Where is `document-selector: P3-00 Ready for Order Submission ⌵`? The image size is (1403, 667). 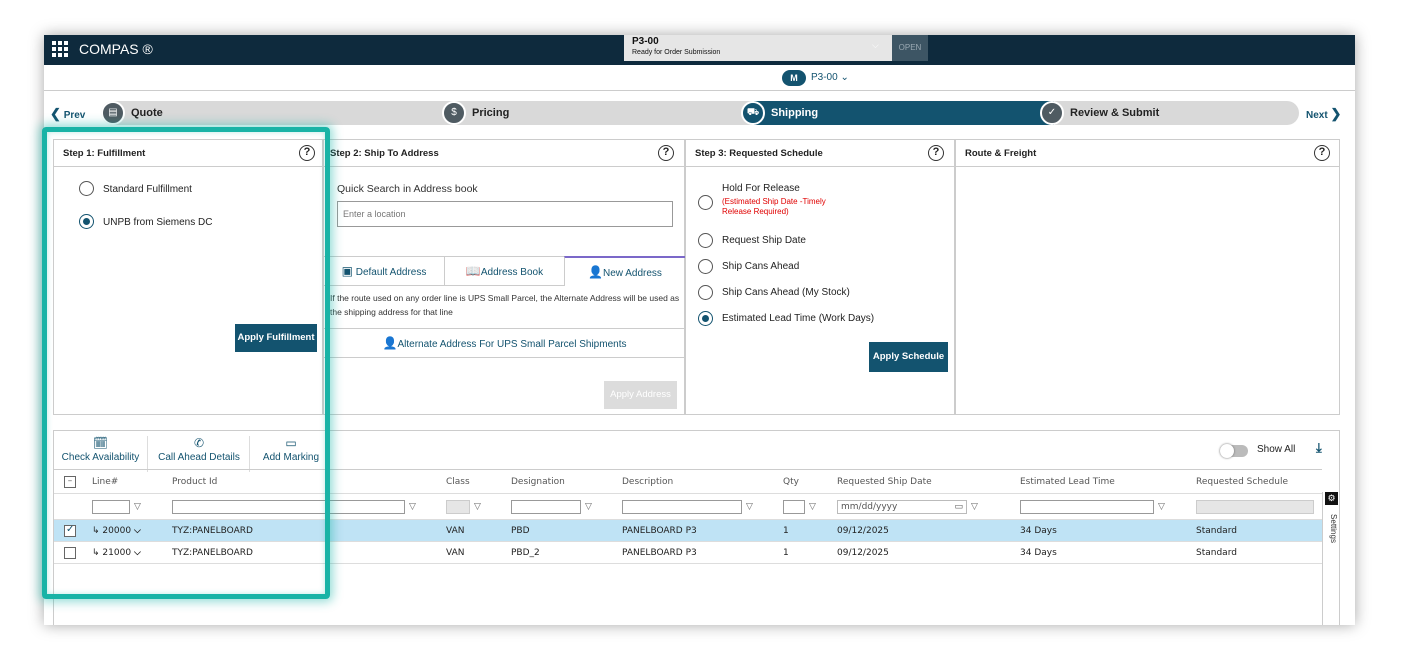 document-selector: P3-00 Ready for Order Submission ⌵ is located at coordinates (758, 48).